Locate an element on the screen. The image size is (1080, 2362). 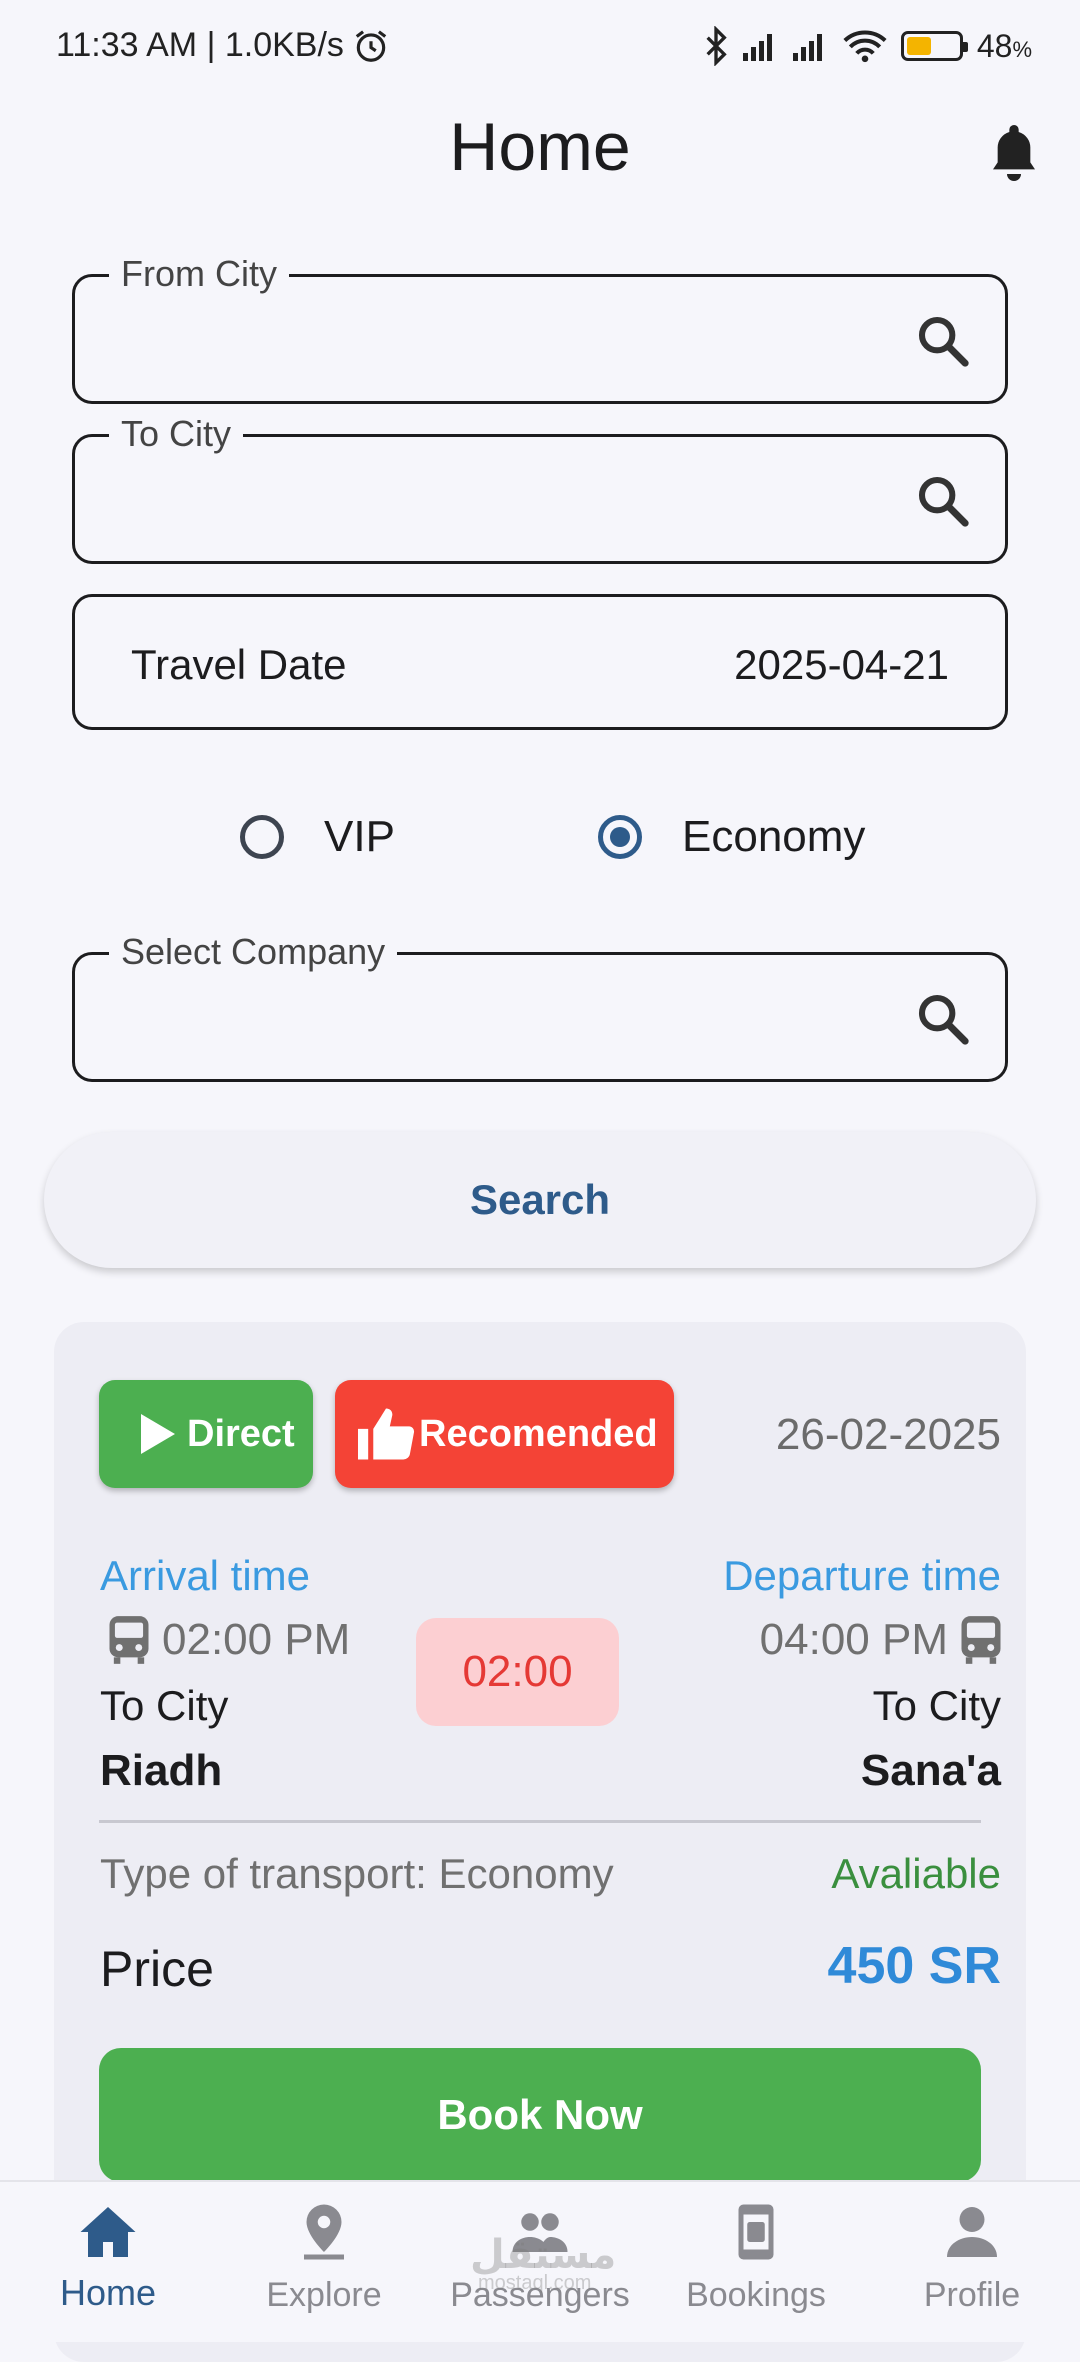
travel-date-value: 2025-04-21 is located at coordinates (841, 664).